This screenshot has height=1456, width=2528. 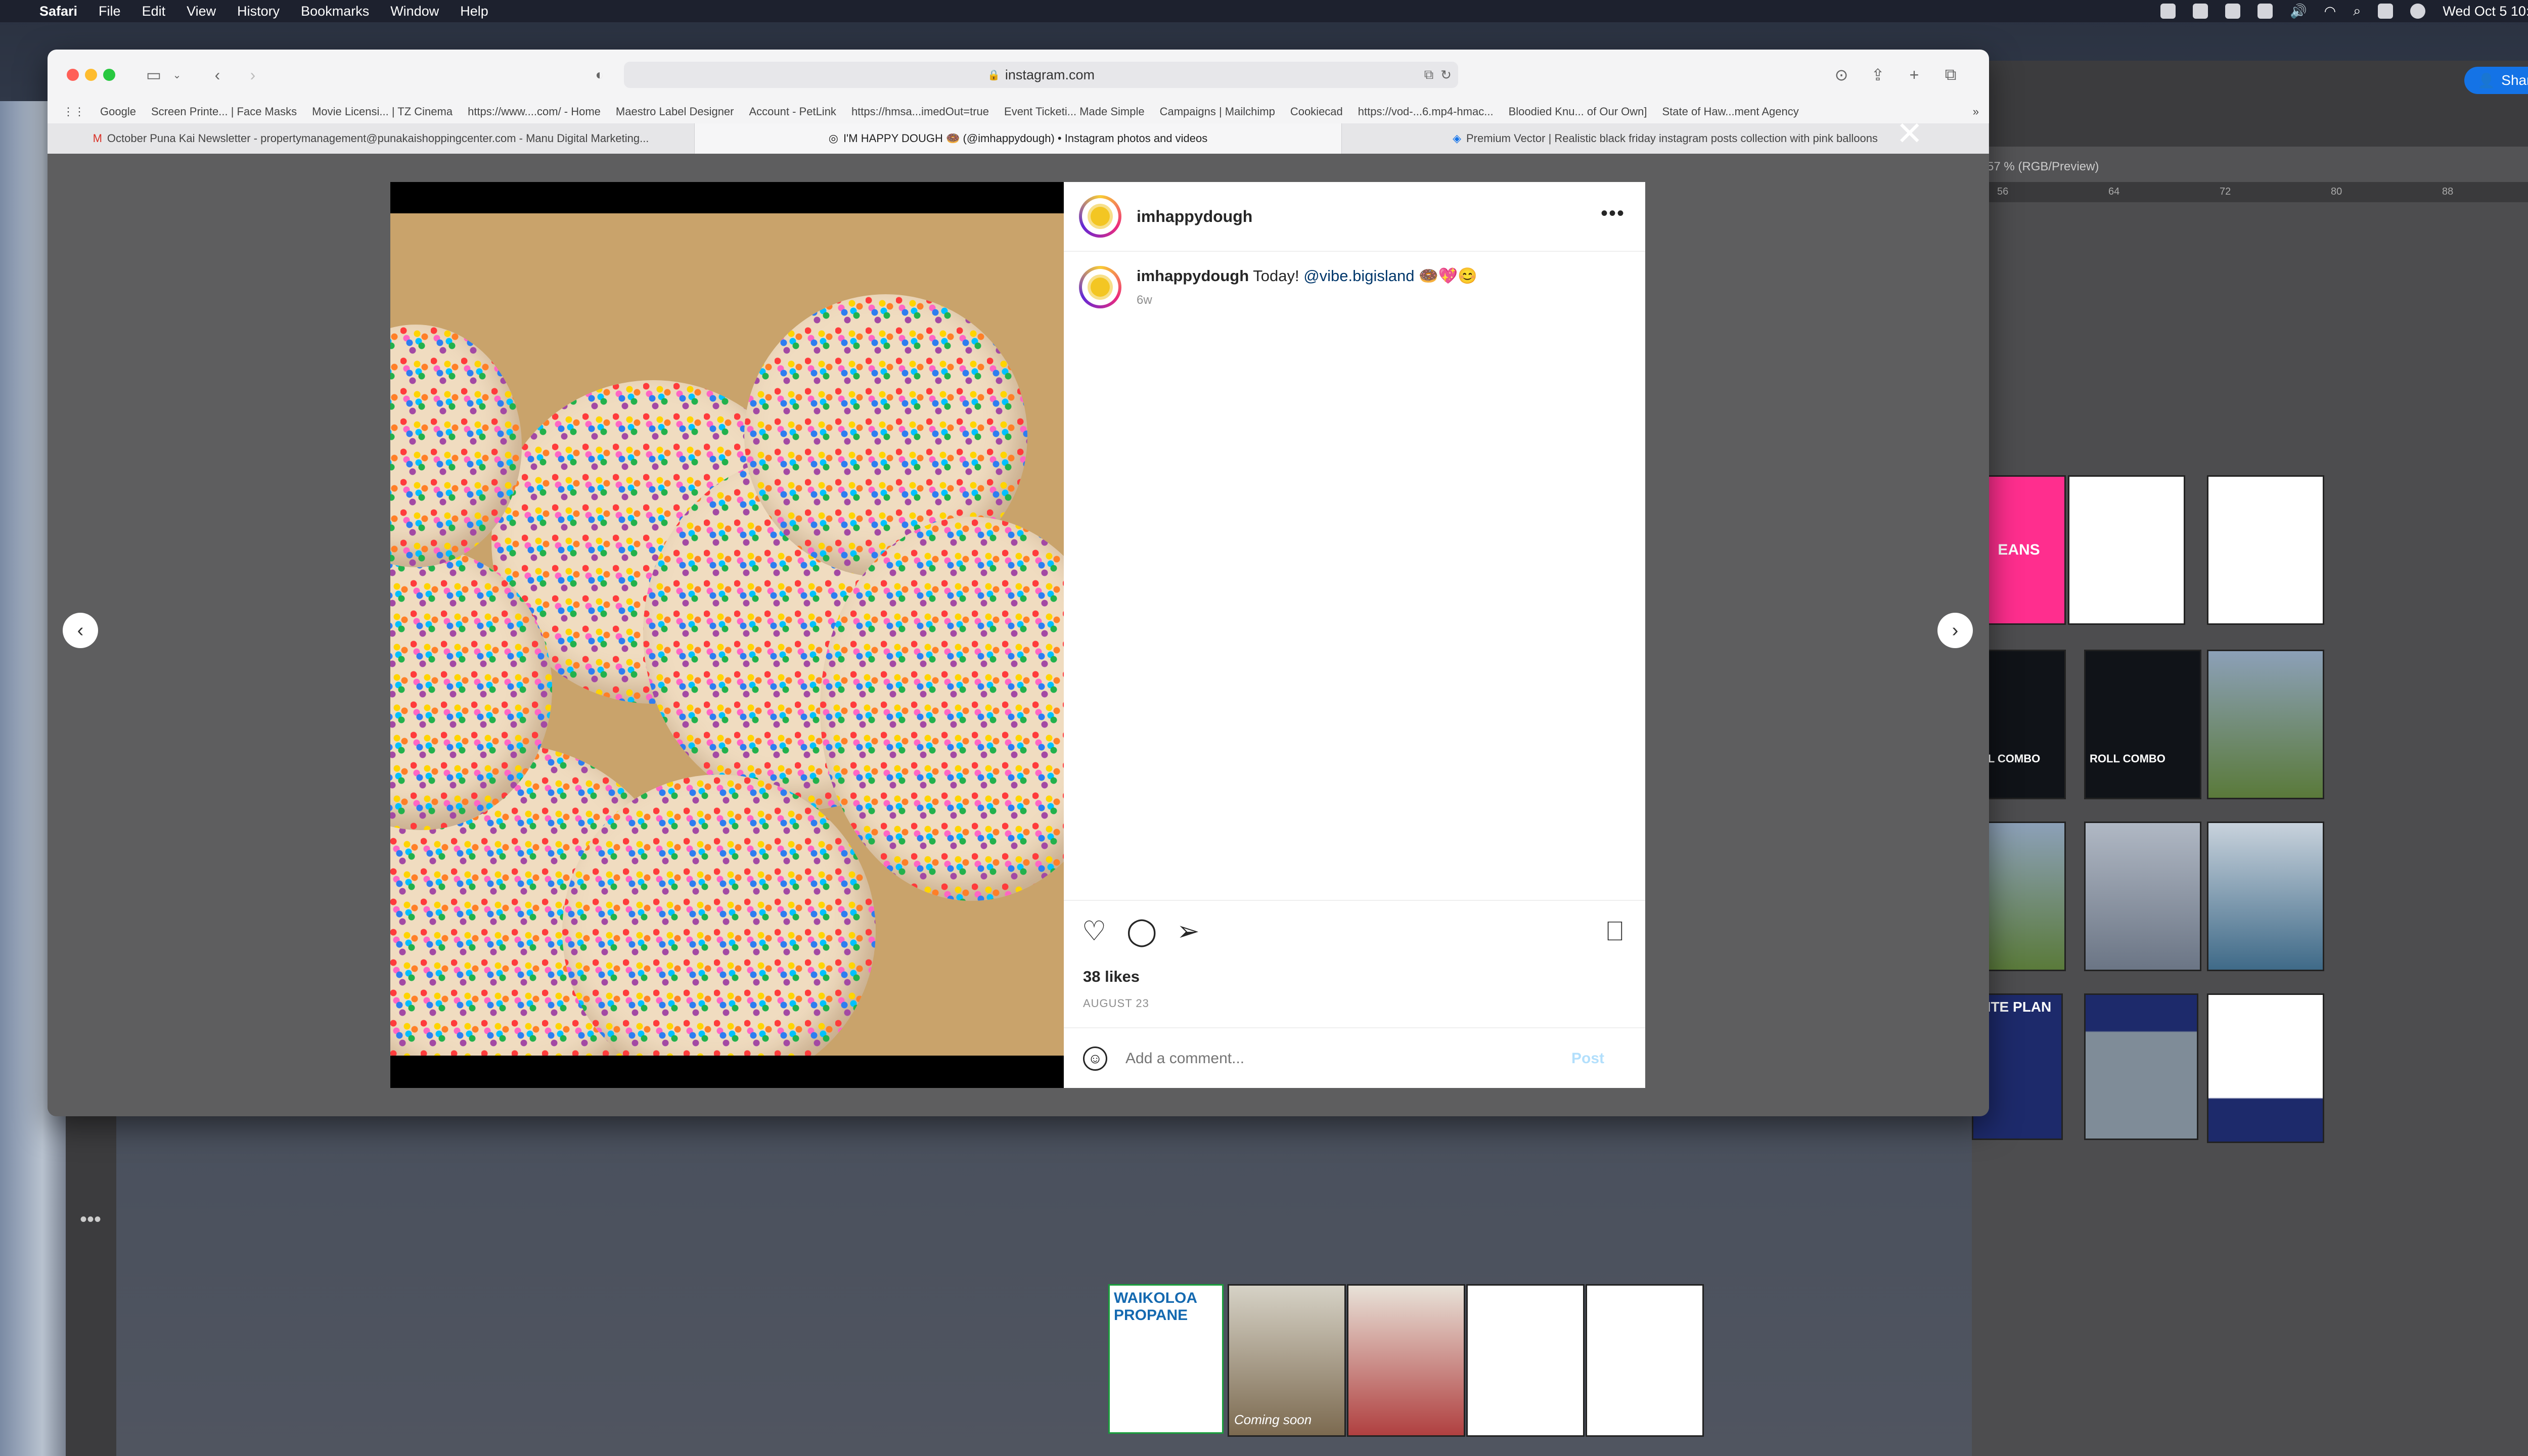 I want to click on reload-icon: ↻, so click(x=1446, y=75).